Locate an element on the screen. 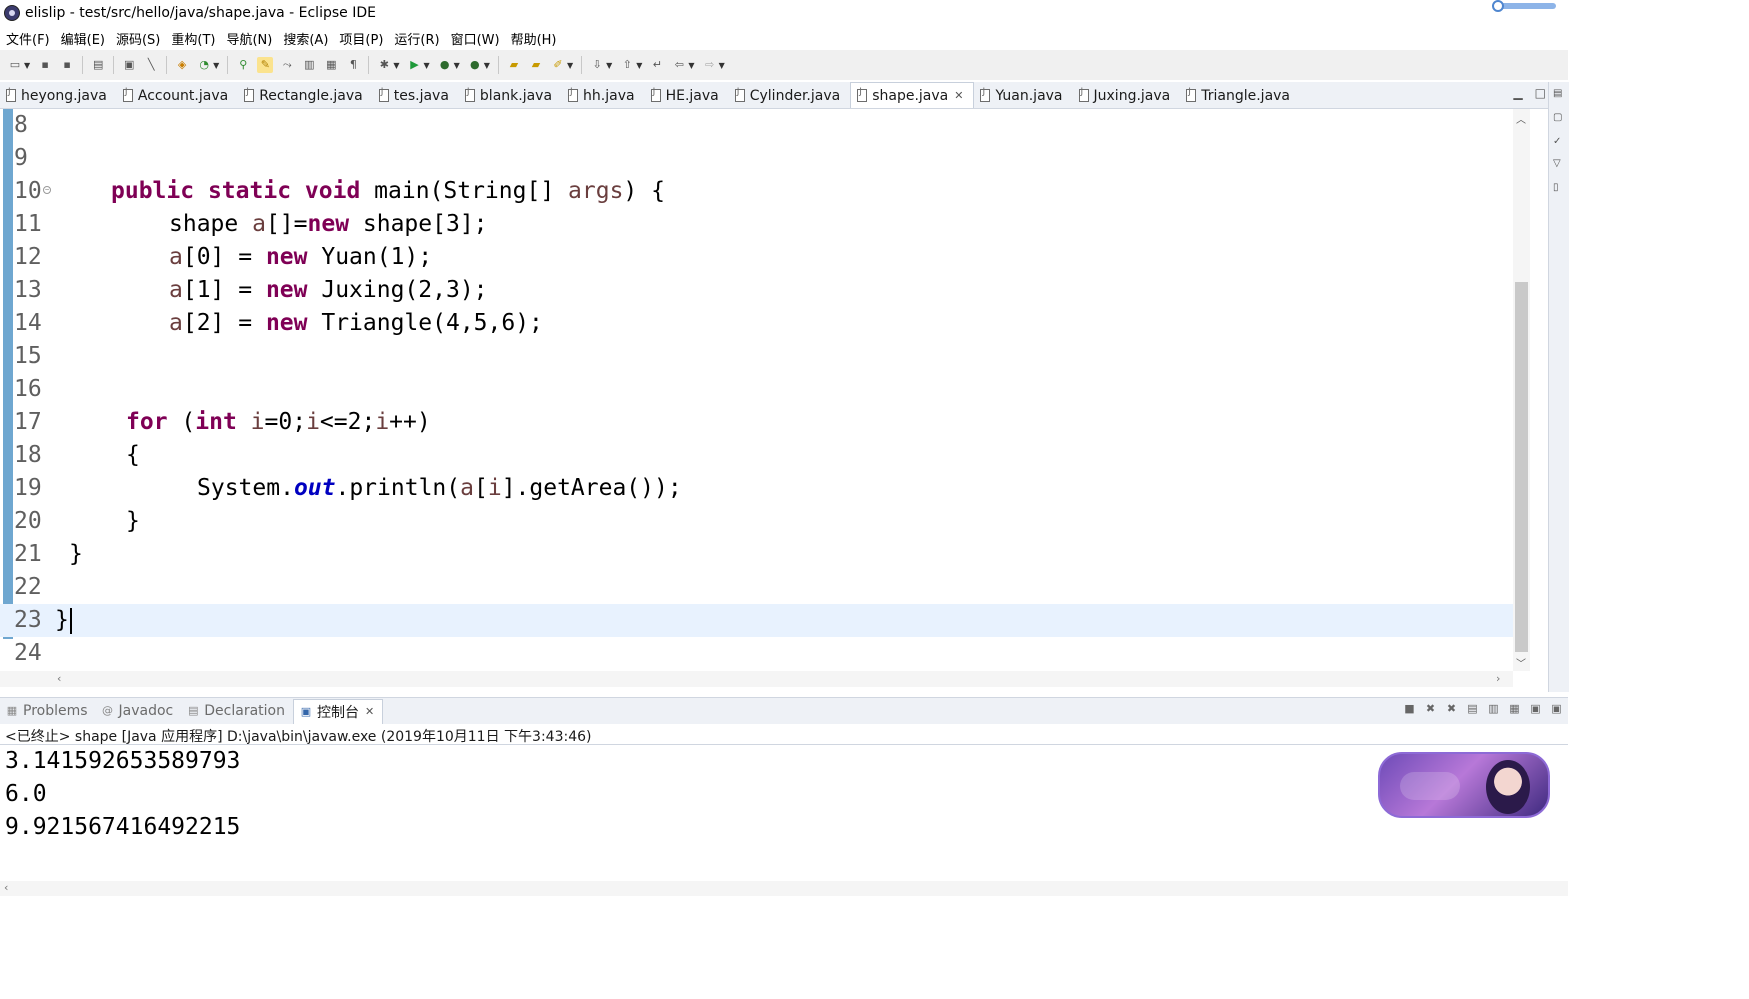 The width and height of the screenshot is (1749, 999). external-tools-icon: ● is located at coordinates (475, 65).